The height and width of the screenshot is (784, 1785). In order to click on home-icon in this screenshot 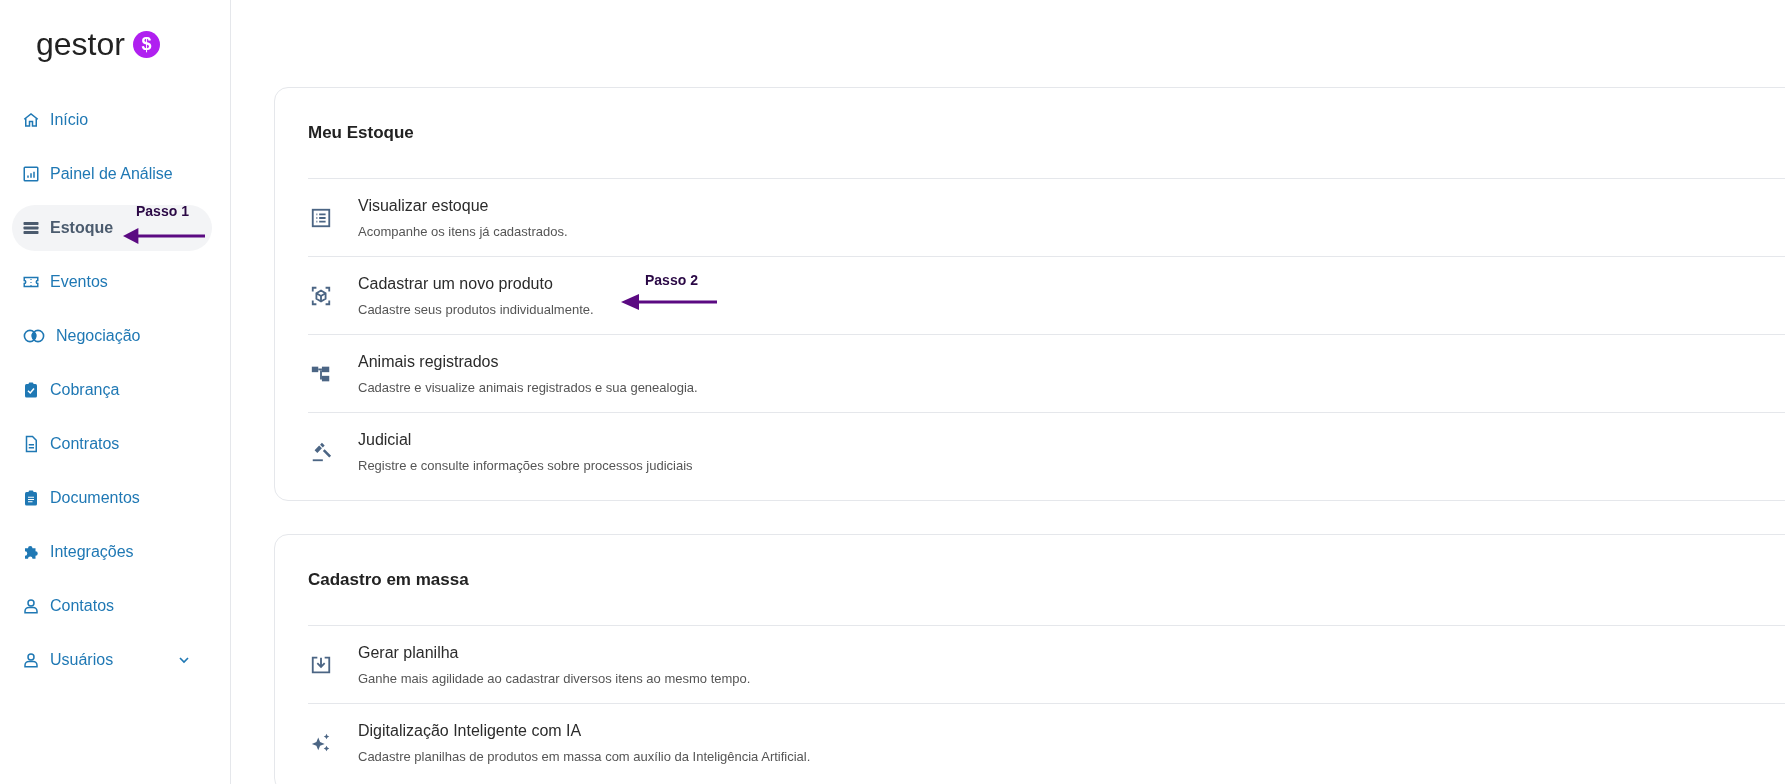, I will do `click(31, 120)`.